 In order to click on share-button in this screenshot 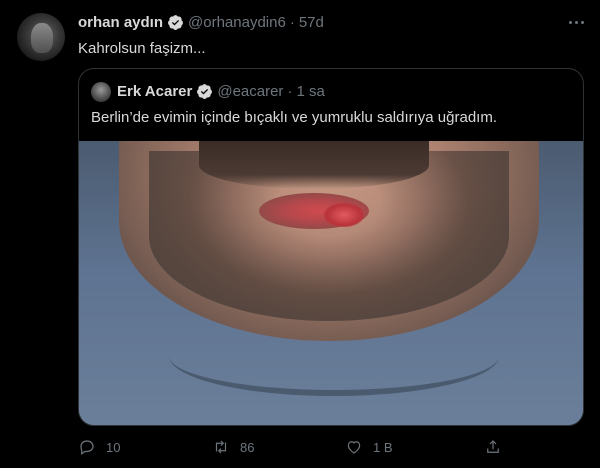, I will do `click(493, 447)`.